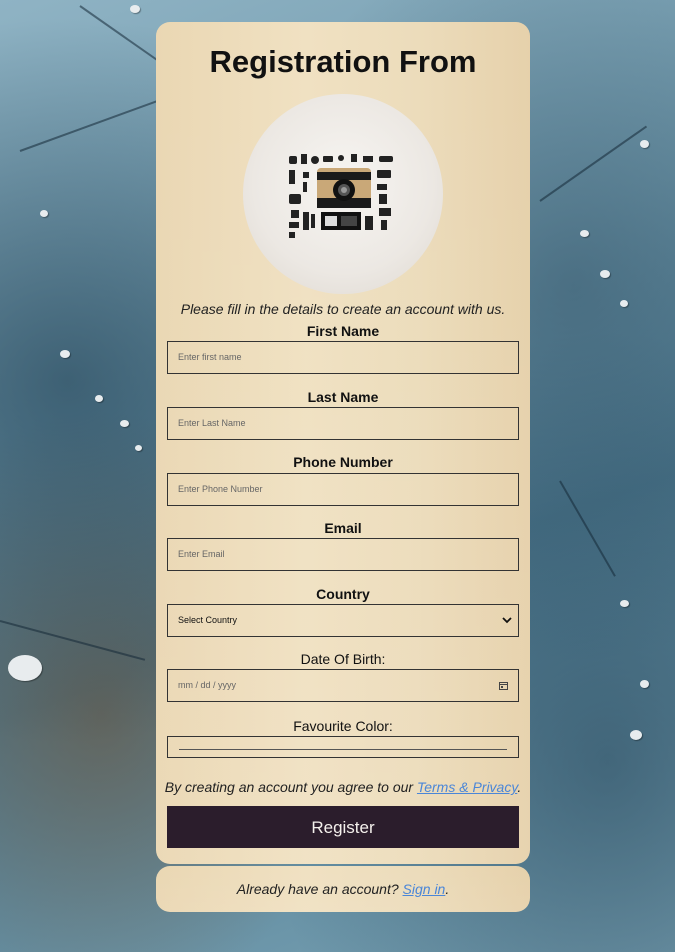 This screenshot has width=675, height=952. What do you see at coordinates (208, 620) in the screenshot?
I see `country-selected-value: Select Country` at bounding box center [208, 620].